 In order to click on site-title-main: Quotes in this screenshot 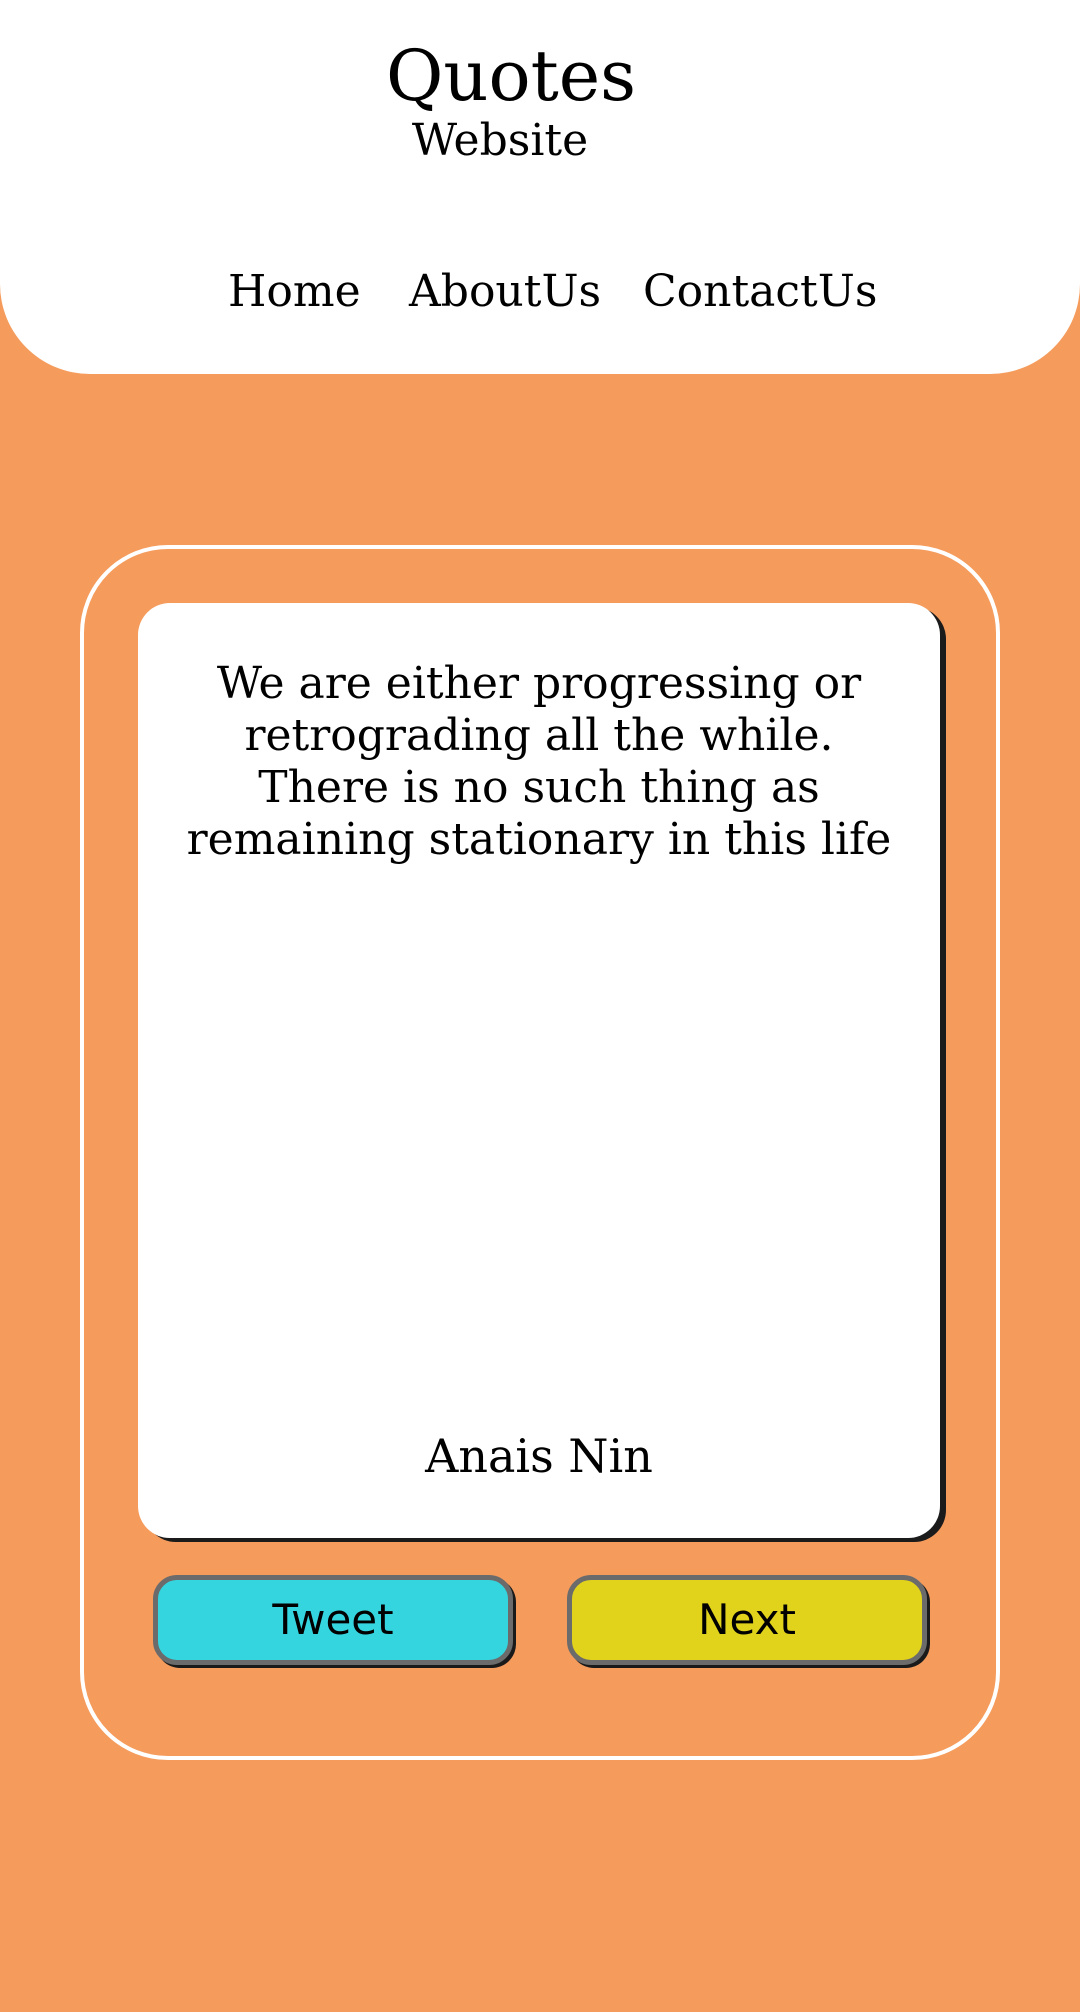, I will do `click(511, 76)`.